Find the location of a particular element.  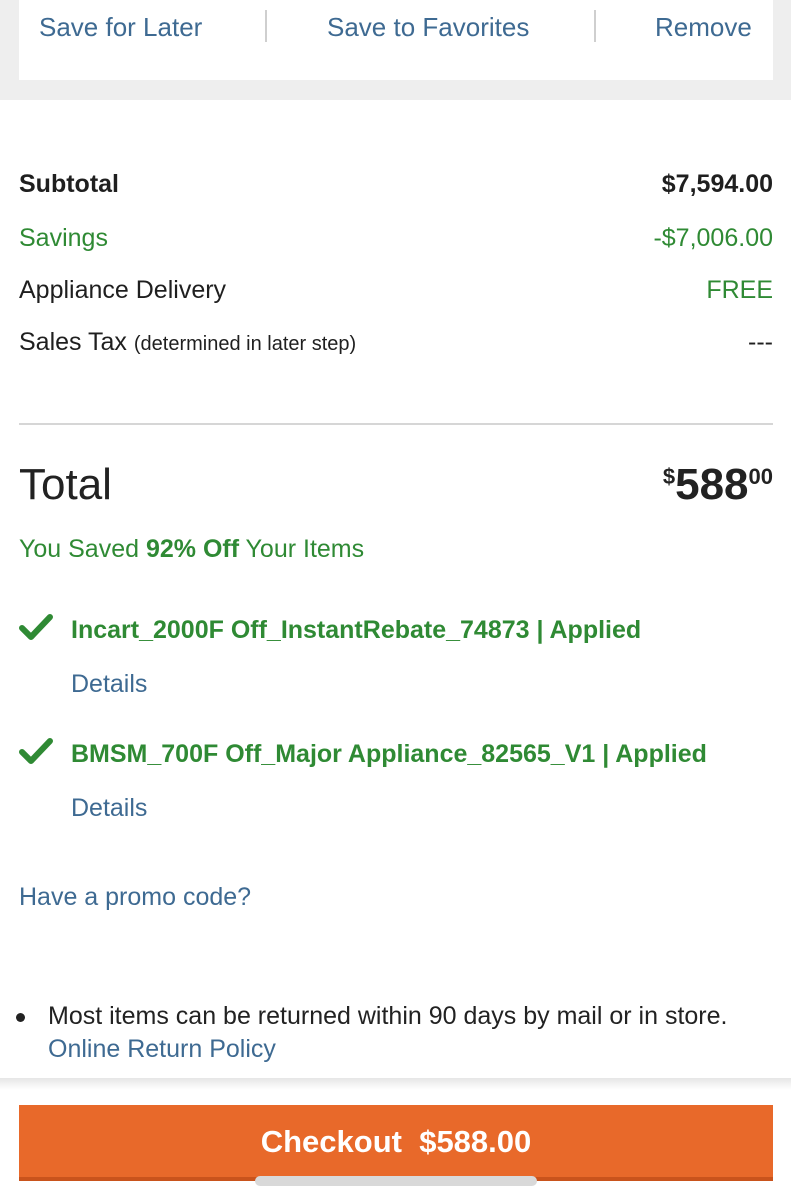

online-return-policy-link: Online Return Policy is located at coordinates (162, 1049).